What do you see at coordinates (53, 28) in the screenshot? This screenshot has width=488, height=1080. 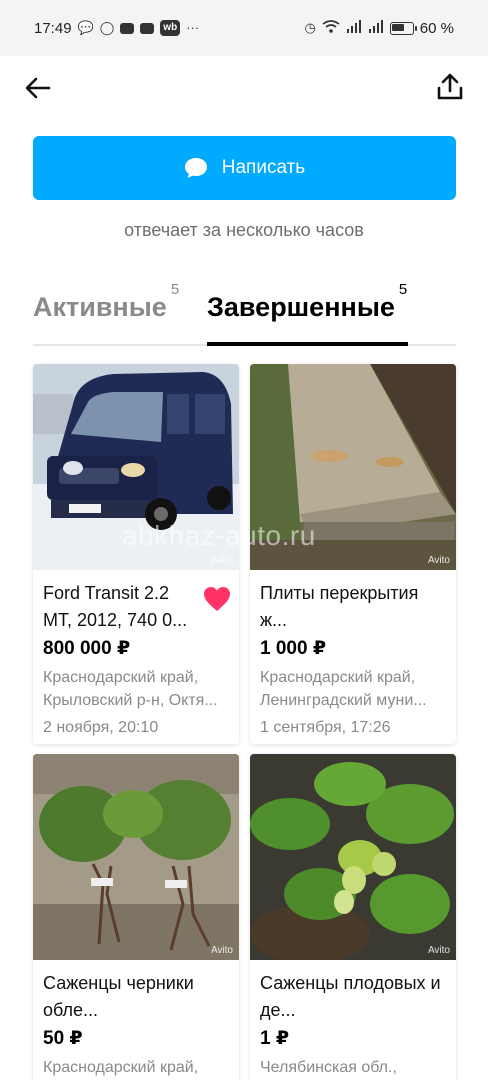 I see `status-time: 17:49` at bounding box center [53, 28].